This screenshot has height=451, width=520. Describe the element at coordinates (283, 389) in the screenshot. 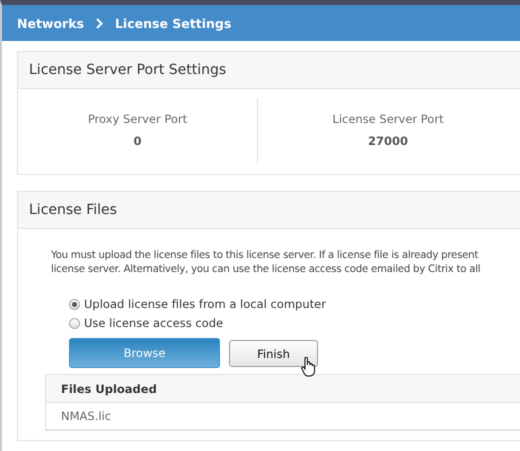

I see `column-header: Files Uploaded` at that location.